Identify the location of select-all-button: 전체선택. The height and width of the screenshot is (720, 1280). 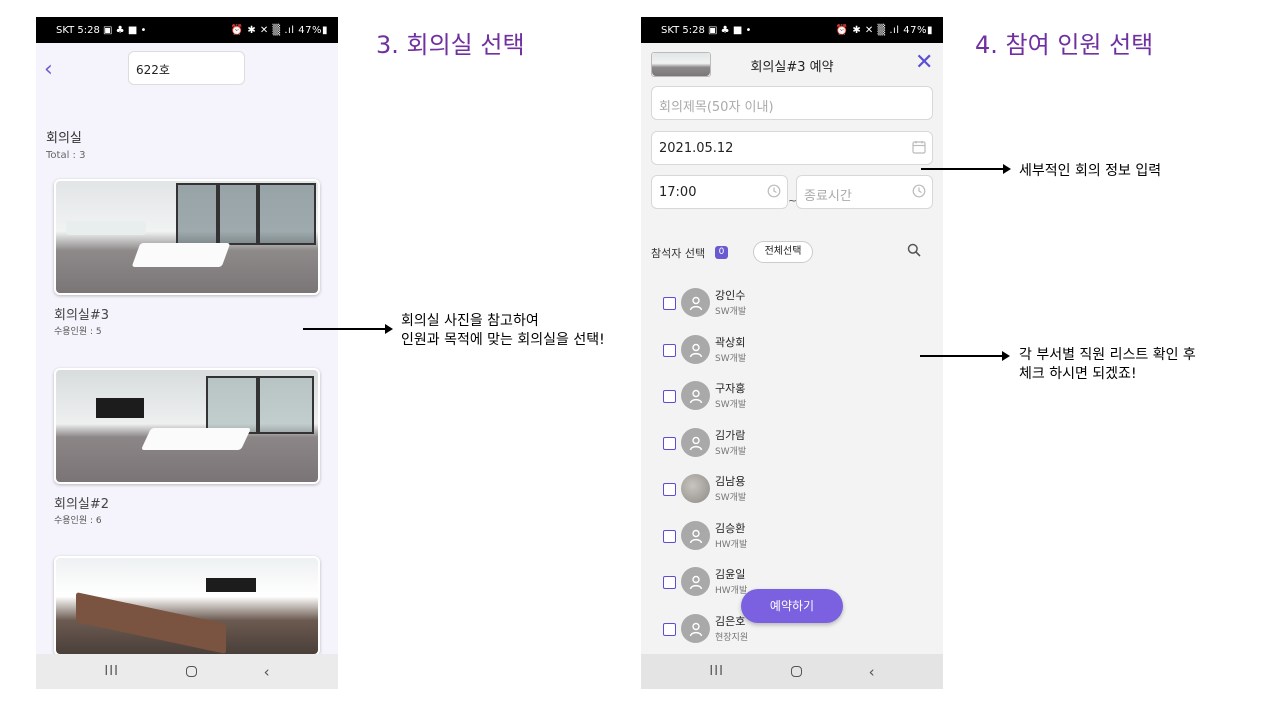
(783, 252).